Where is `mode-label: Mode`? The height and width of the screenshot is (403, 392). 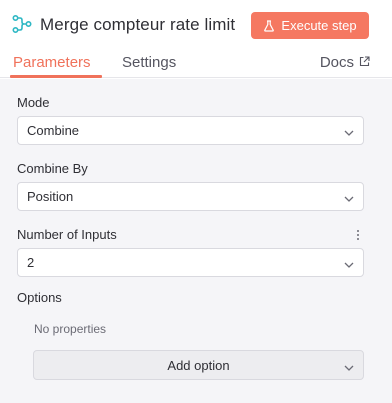 mode-label: Mode is located at coordinates (33, 102).